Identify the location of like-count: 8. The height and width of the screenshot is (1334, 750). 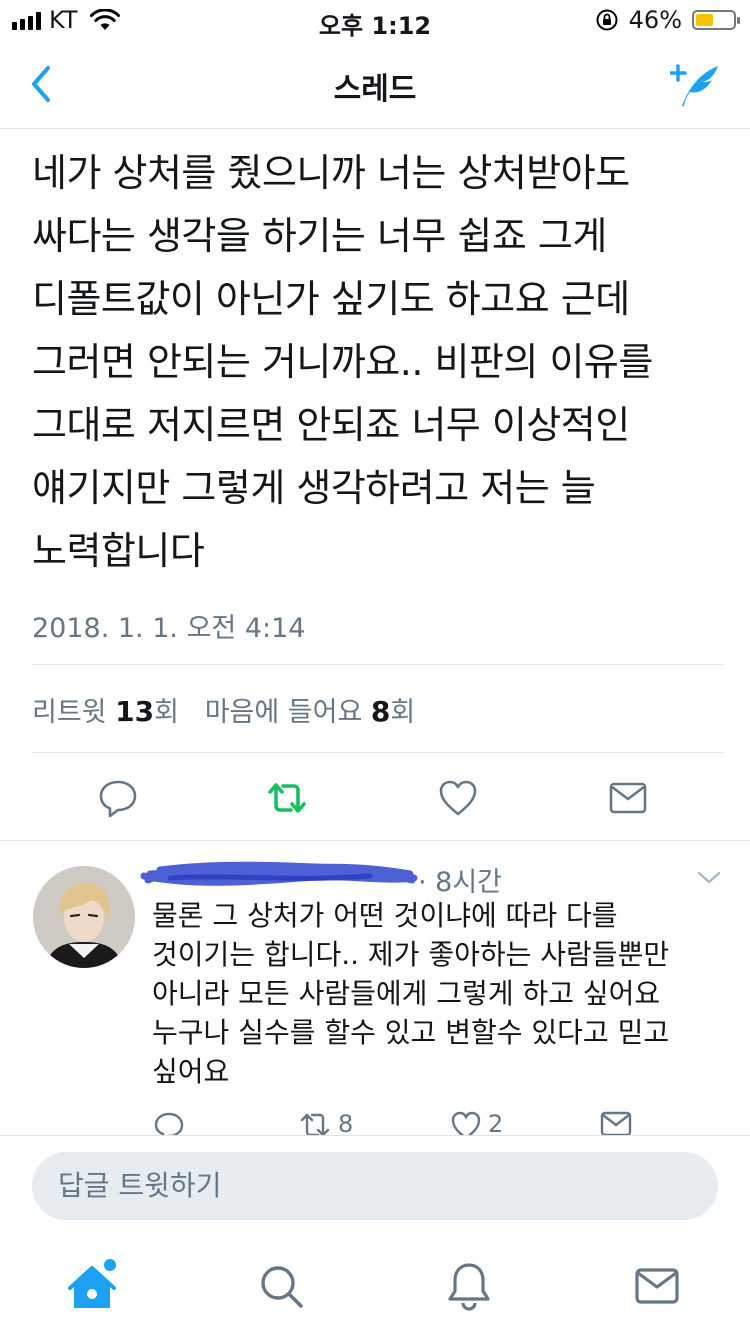
(380, 711).